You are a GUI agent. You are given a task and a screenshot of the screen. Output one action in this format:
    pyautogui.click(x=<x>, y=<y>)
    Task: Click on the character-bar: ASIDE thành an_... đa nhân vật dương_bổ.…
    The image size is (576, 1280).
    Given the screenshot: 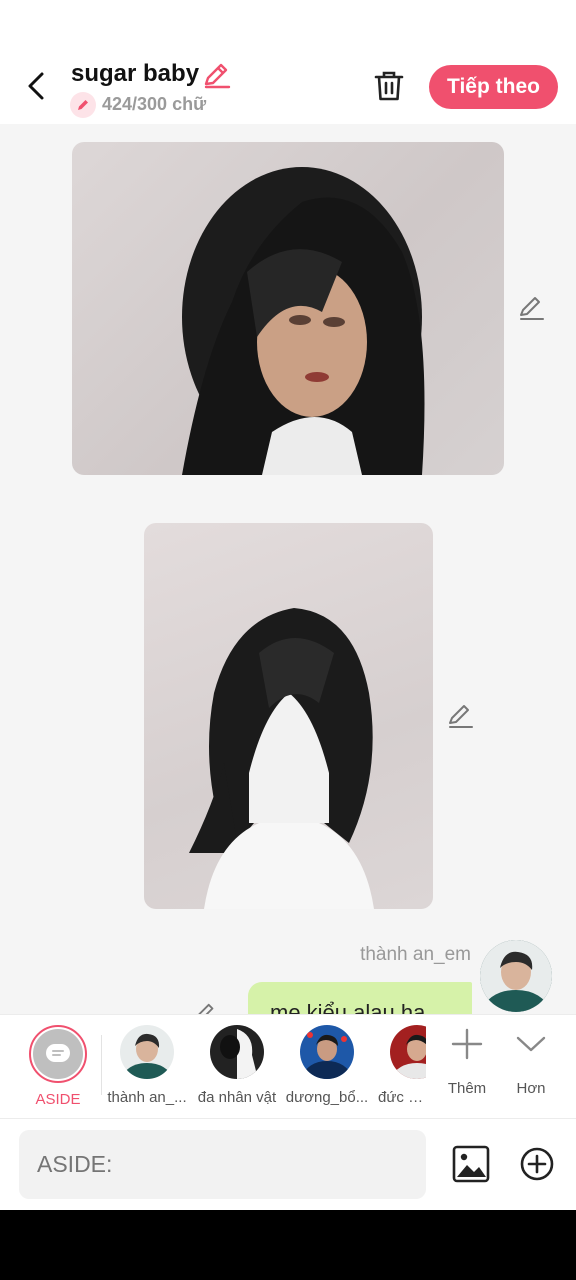 What is the action you would take?
    pyautogui.click(x=288, y=1066)
    